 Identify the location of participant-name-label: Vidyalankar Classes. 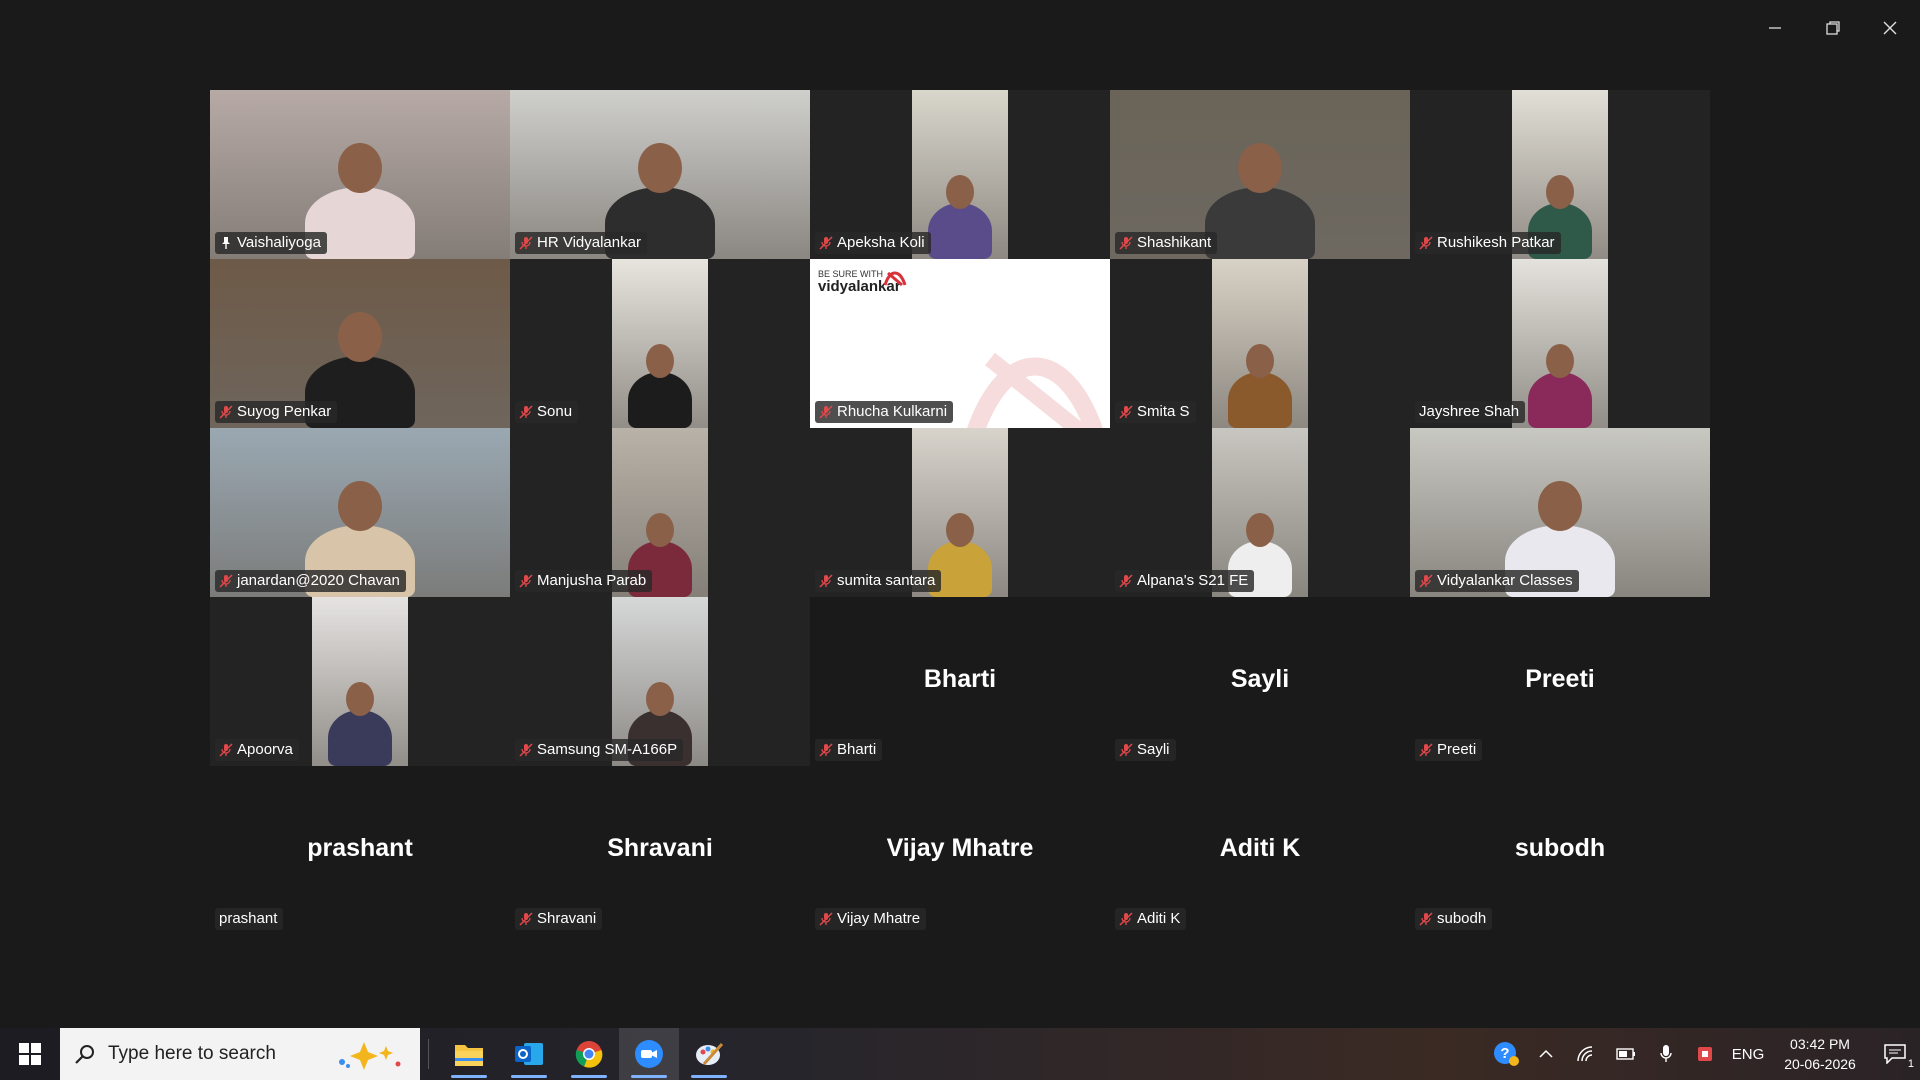
(1497, 581).